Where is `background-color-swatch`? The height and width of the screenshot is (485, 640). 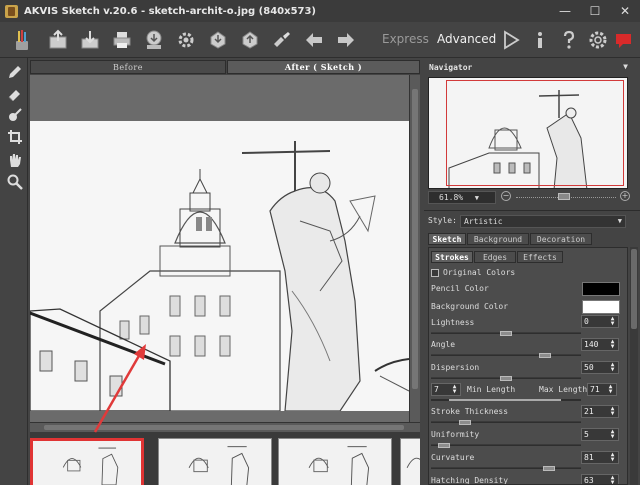 background-color-swatch is located at coordinates (601, 307).